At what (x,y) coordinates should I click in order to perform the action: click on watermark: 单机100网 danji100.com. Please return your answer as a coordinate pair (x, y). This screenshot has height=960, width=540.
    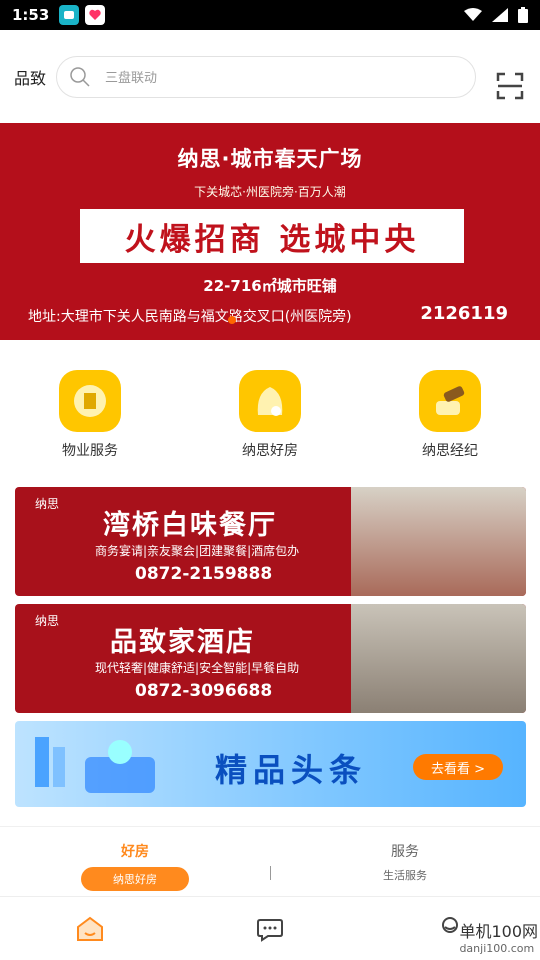
    Looking at the image, I should click on (498, 936).